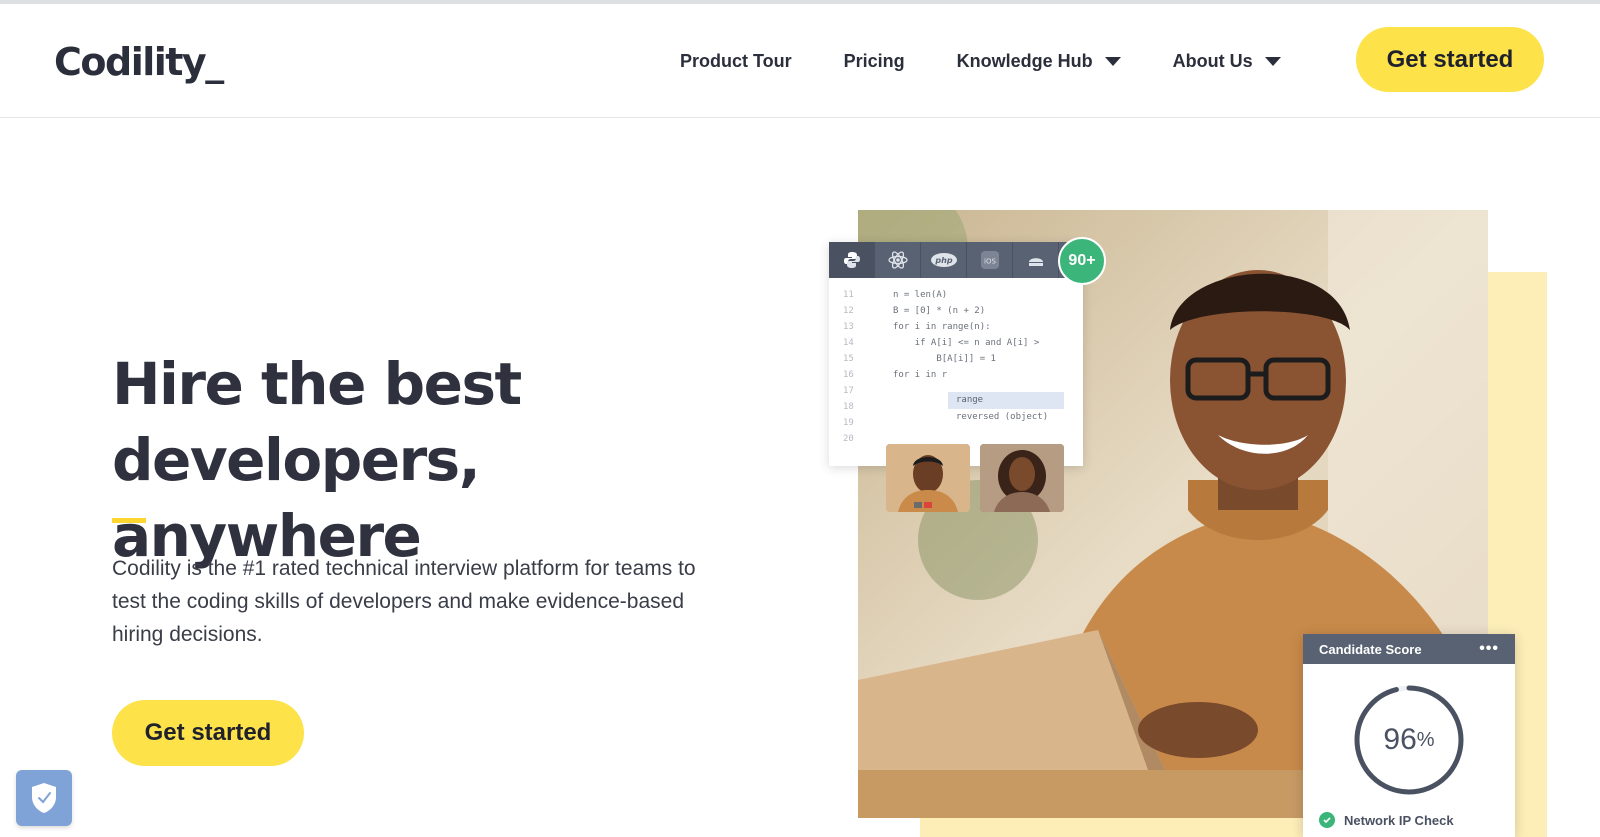 The image size is (1600, 837). I want to click on hero-accent-bar, so click(129, 520).